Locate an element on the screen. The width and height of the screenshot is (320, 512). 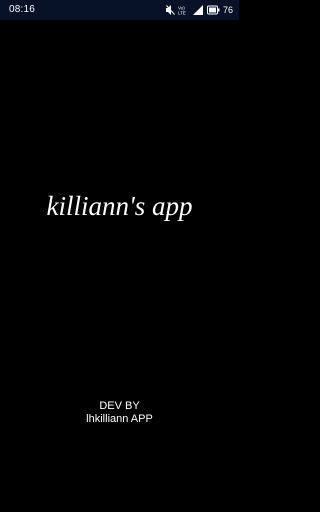
volte-icon: Vo) LTE is located at coordinates (184, 10).